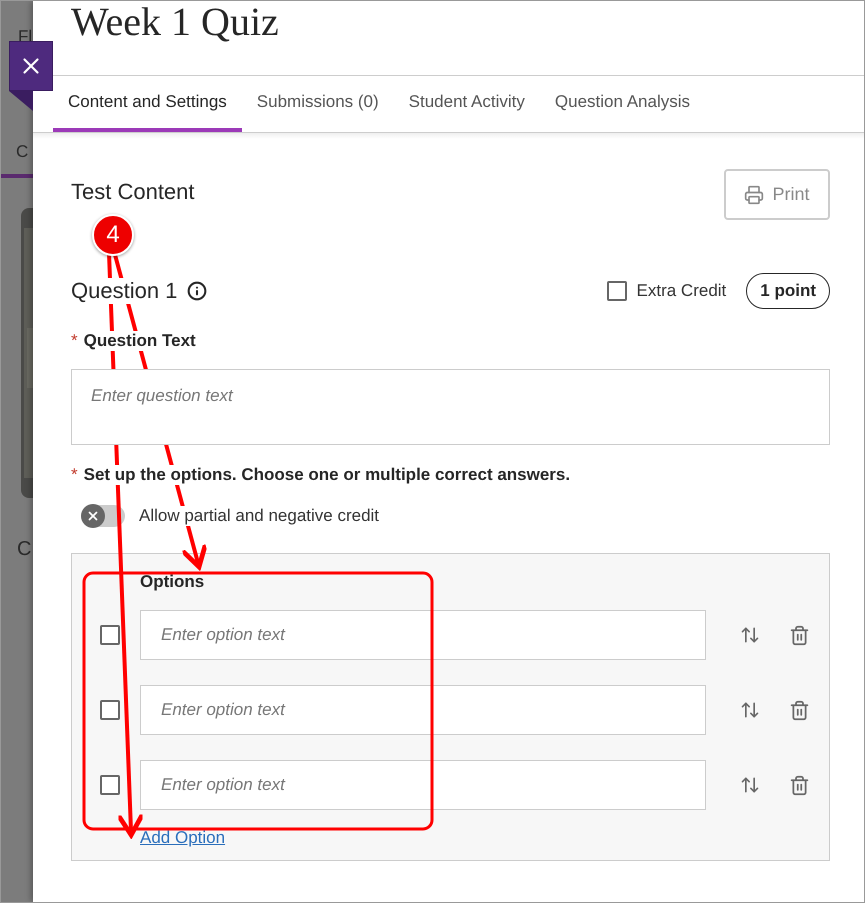 The image size is (865, 903). Describe the element at coordinates (197, 291) in the screenshot. I see `info-icon` at that location.